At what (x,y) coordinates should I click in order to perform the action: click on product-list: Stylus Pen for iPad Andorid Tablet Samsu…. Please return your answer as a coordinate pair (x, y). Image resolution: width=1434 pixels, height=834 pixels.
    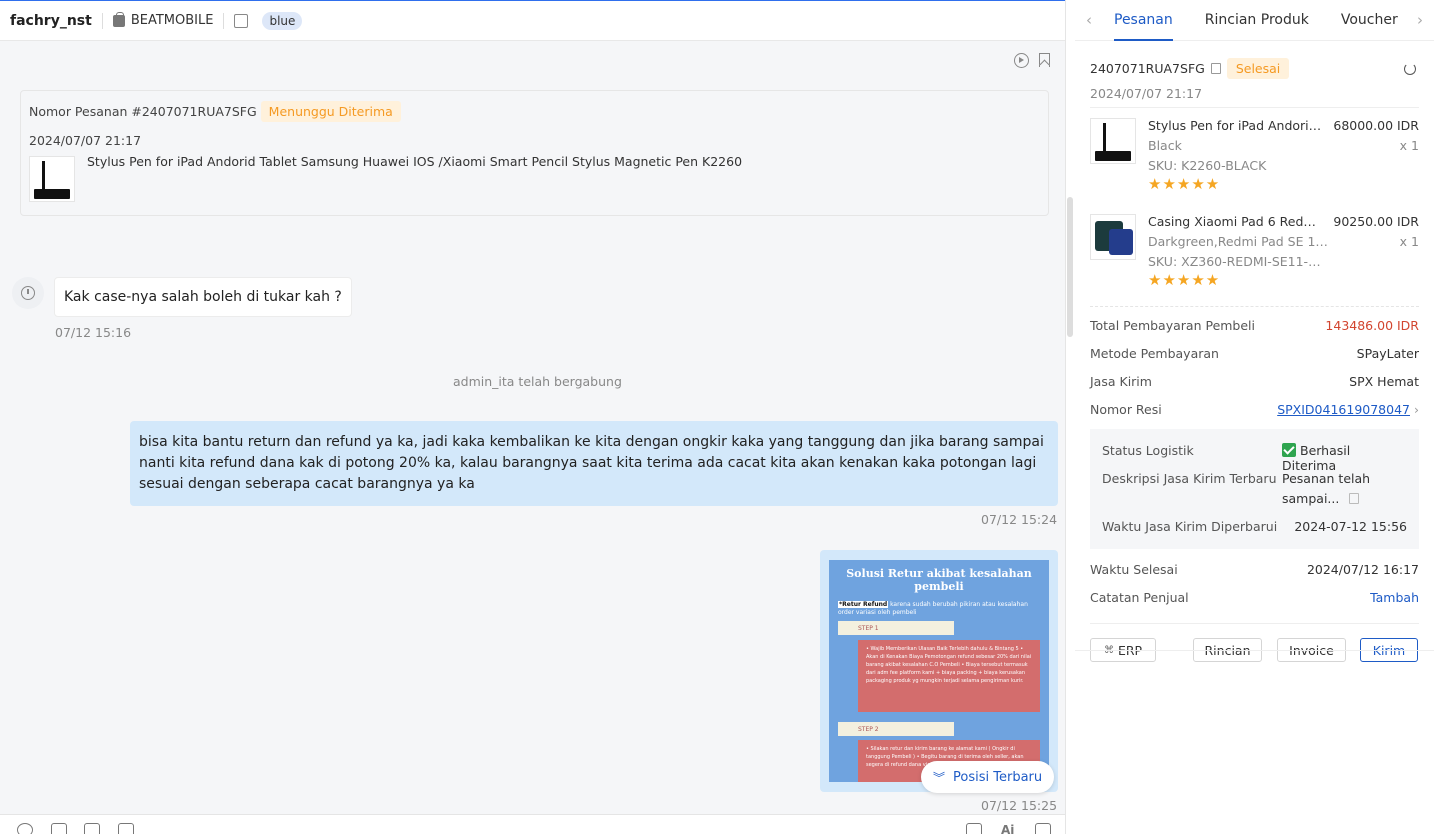
    Looking at the image, I should click on (1254, 212).